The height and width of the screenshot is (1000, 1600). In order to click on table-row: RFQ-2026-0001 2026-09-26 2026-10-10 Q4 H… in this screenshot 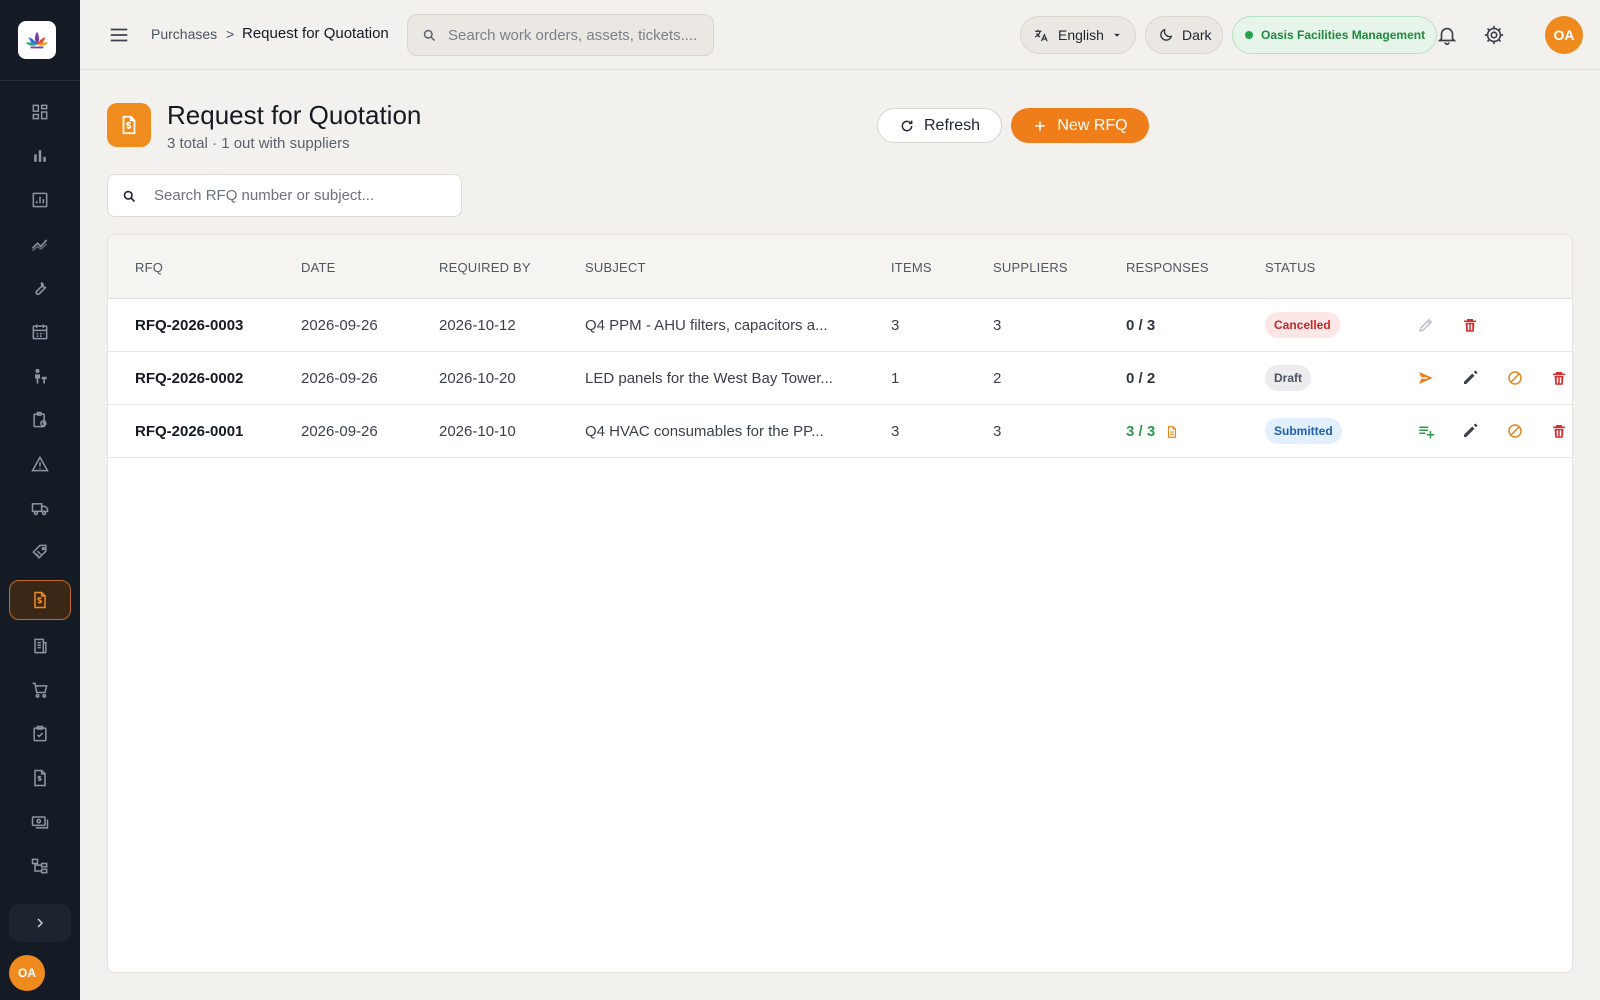, I will do `click(840, 431)`.